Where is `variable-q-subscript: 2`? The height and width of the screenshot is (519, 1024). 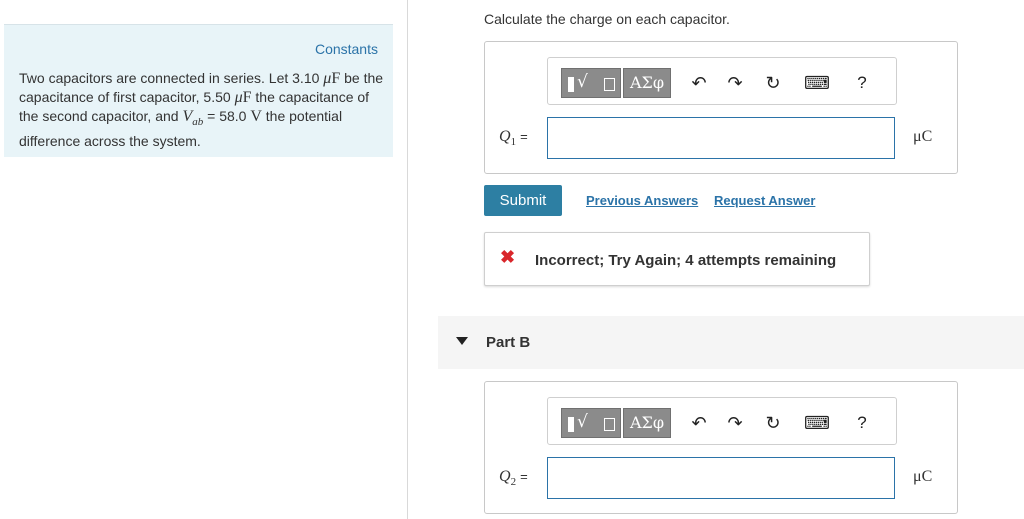 variable-q-subscript: 2 is located at coordinates (513, 482).